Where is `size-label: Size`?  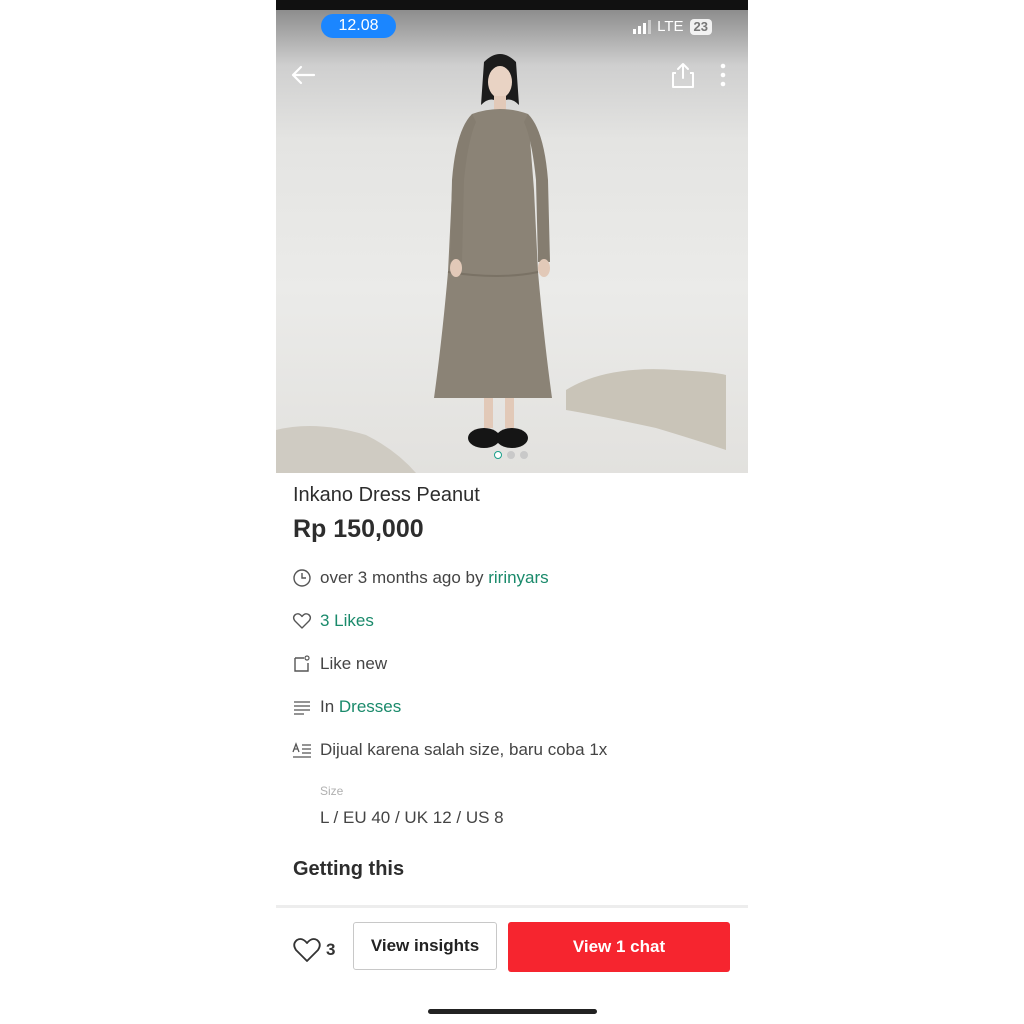
size-label: Size is located at coordinates (332, 791).